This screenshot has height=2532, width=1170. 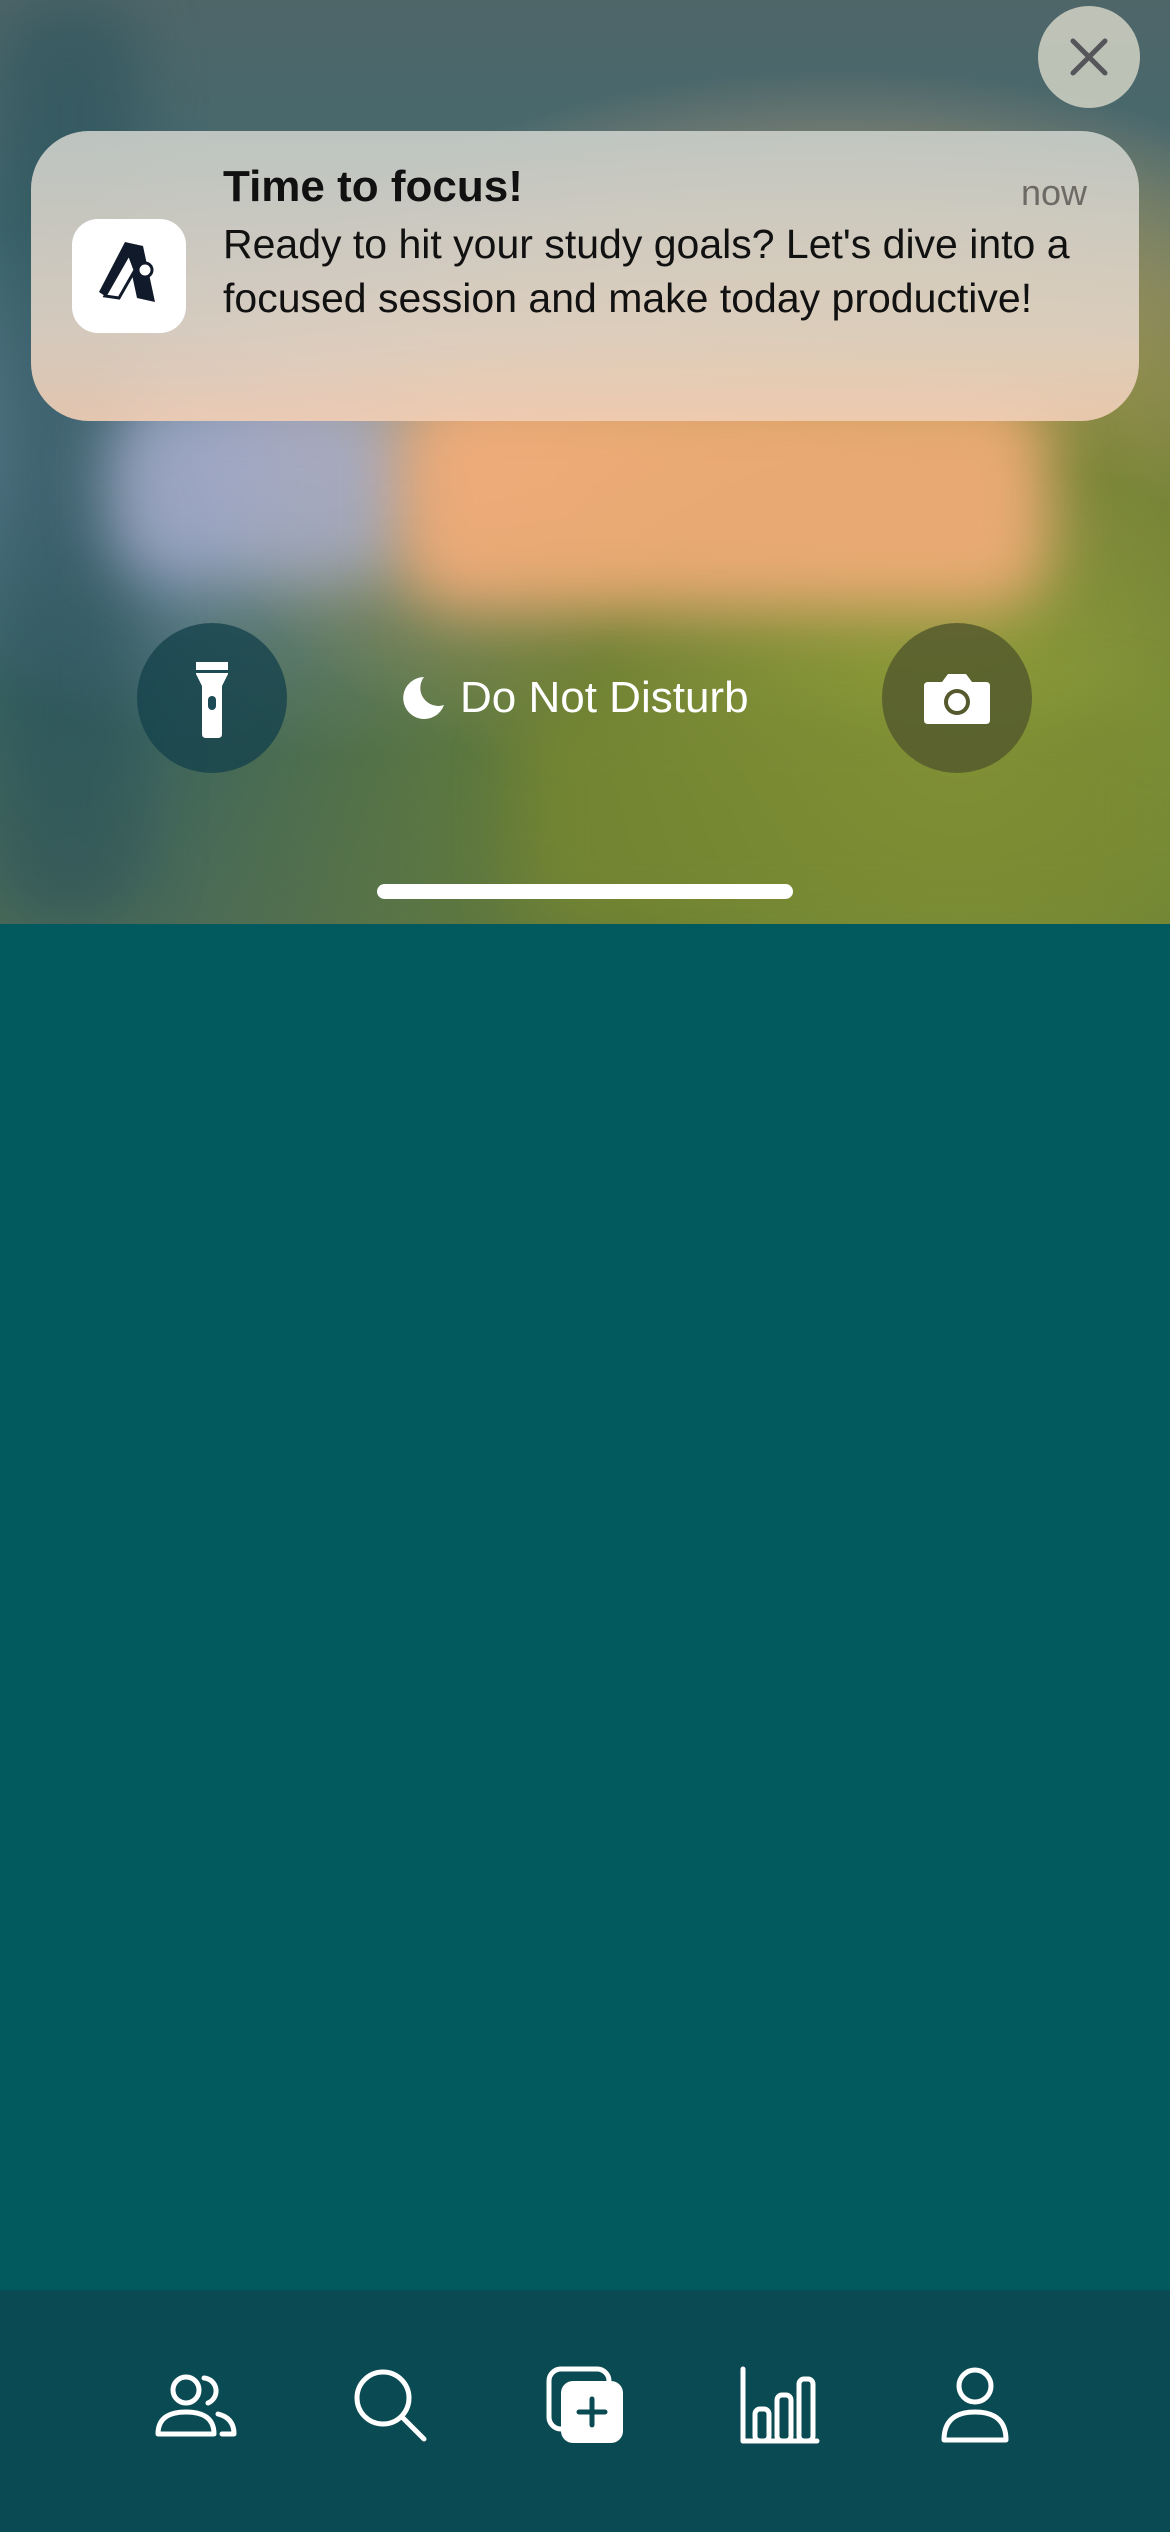 I want to click on close-icon, so click(x=1089, y=57).